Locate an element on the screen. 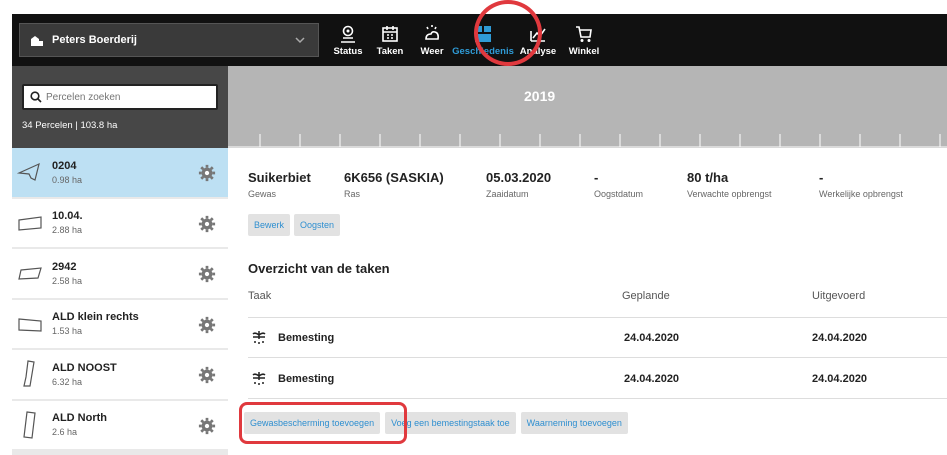  crop-value: 6K656 (SASKIA) is located at coordinates (394, 177).